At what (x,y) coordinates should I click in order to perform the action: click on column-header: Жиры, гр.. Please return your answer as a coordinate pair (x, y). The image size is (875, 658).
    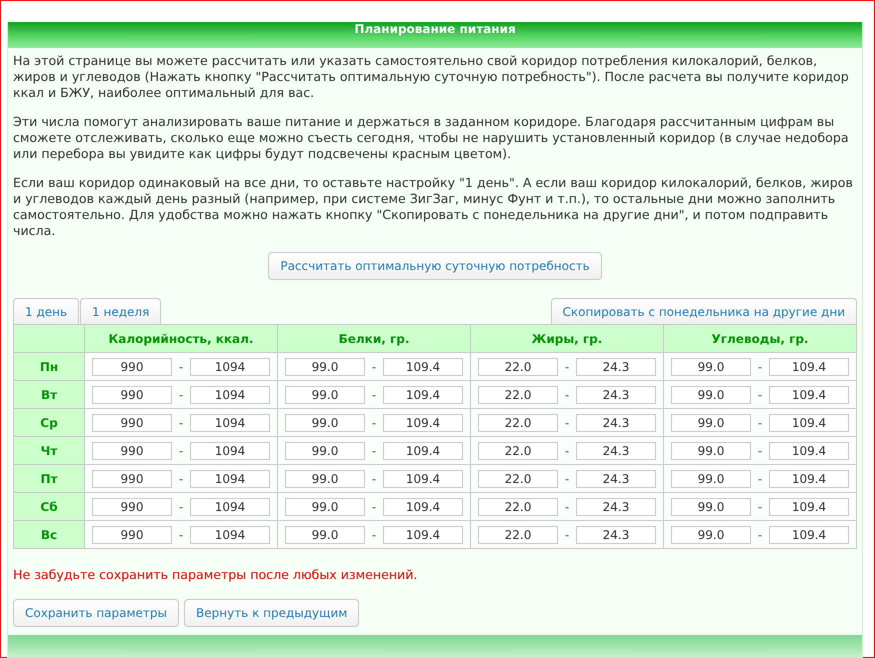
    Looking at the image, I should click on (567, 339).